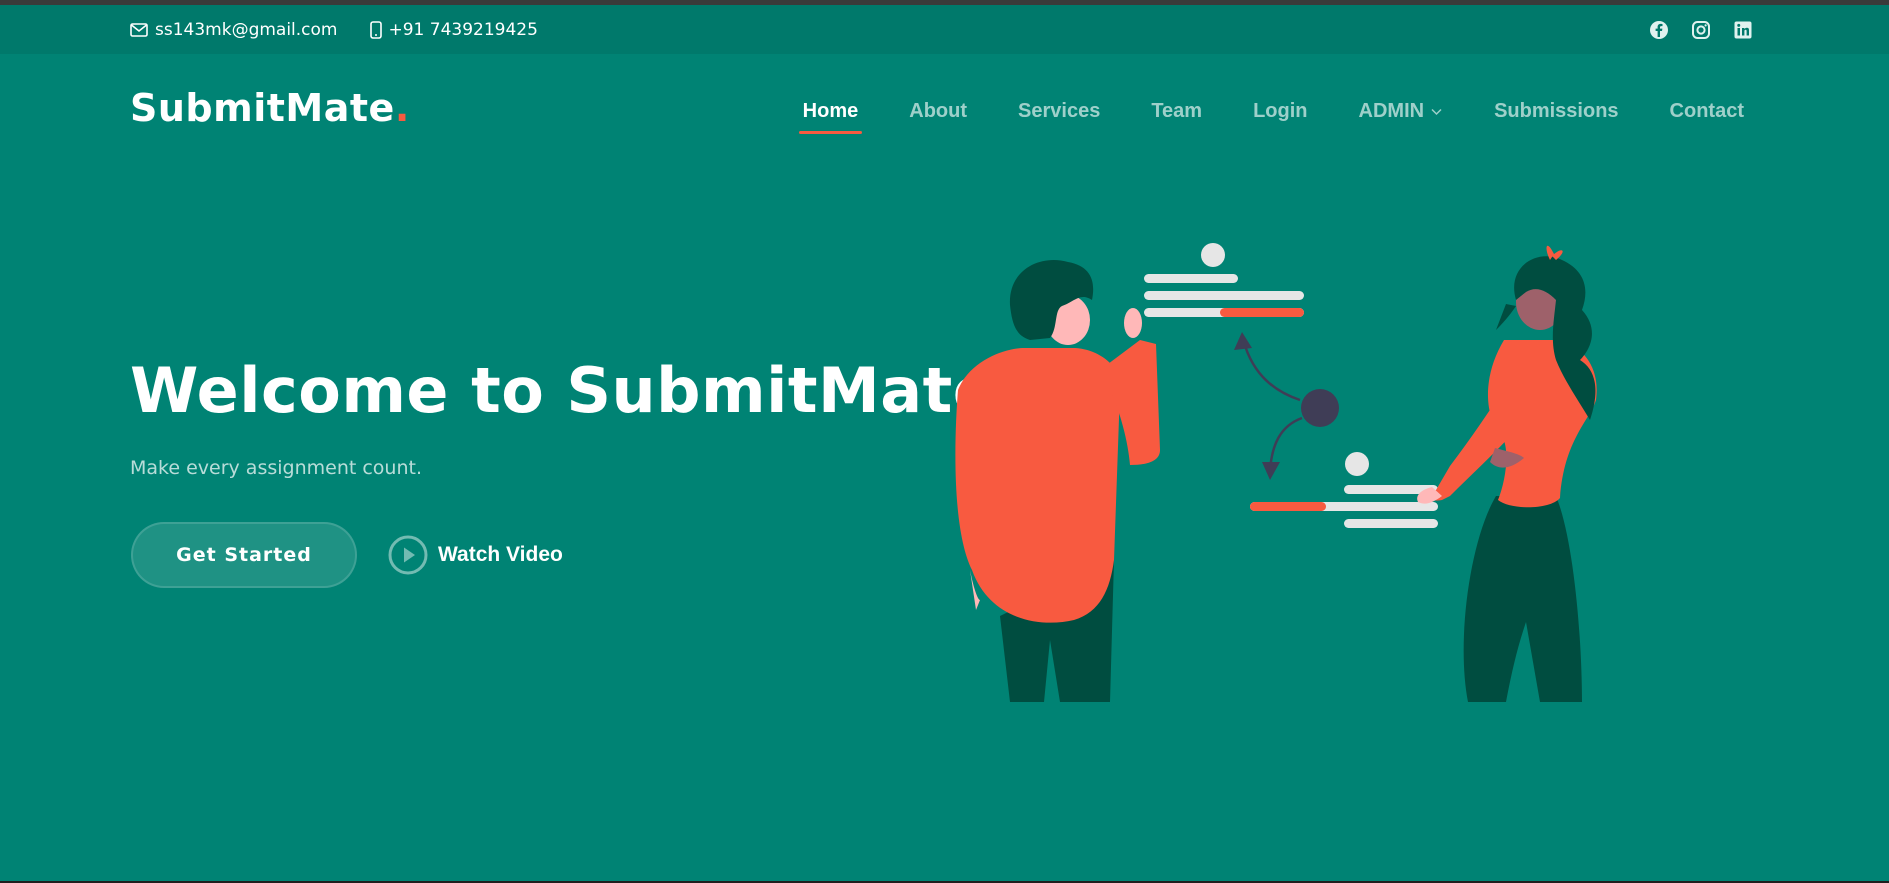 The width and height of the screenshot is (1889, 883). I want to click on nav-services-label: Services, so click(1059, 110).